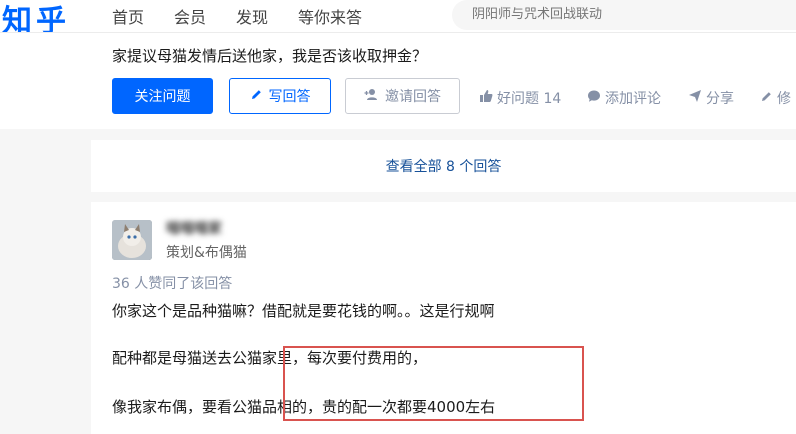 The width and height of the screenshot is (796, 434). Describe the element at coordinates (330, 16) in the screenshot. I see `nav-waiting-answer-link: 等你来答` at that location.